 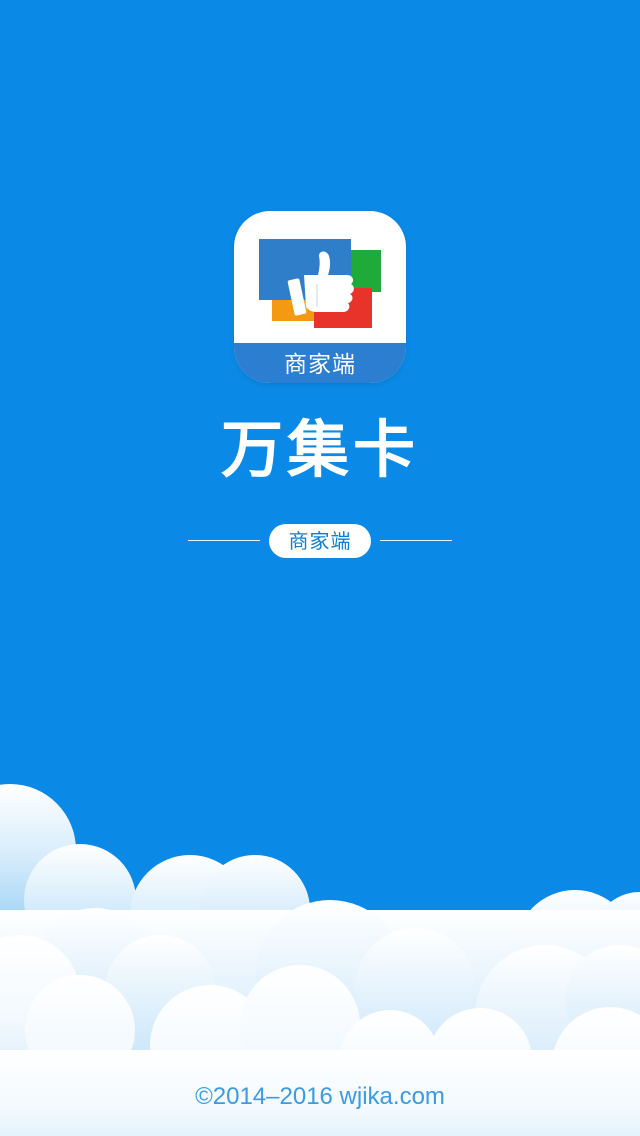 What do you see at coordinates (320, 297) in the screenshot?
I see `app-logo: 商家端` at bounding box center [320, 297].